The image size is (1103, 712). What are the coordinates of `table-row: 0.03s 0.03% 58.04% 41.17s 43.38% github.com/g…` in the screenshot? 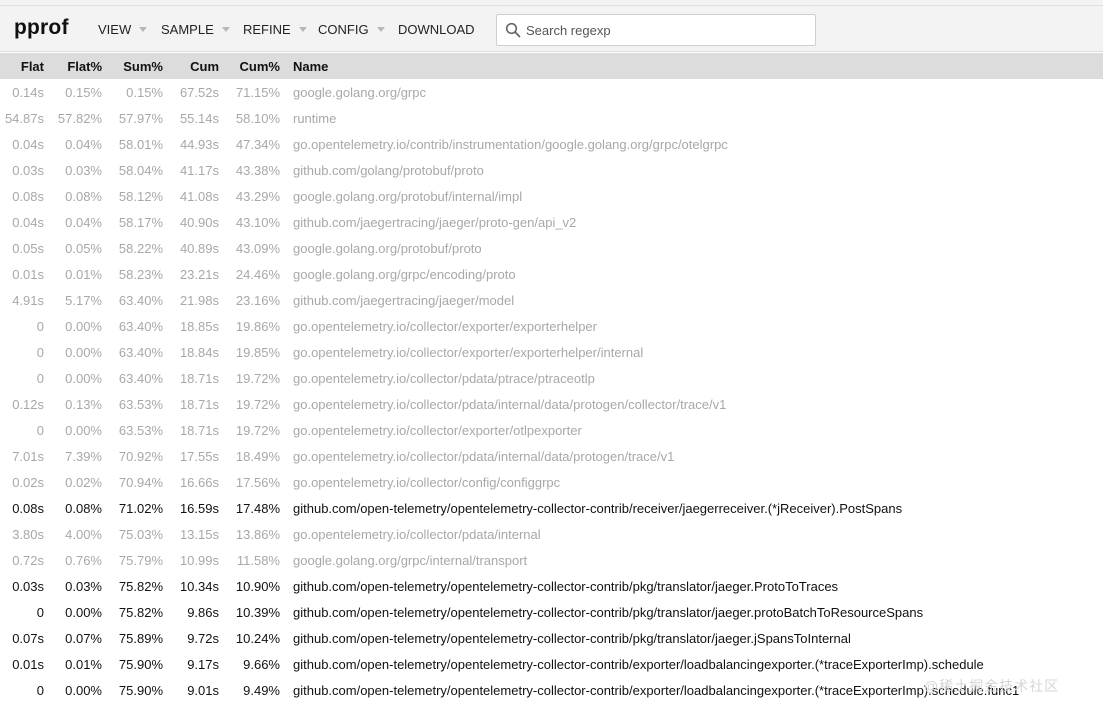 It's located at (551, 170).